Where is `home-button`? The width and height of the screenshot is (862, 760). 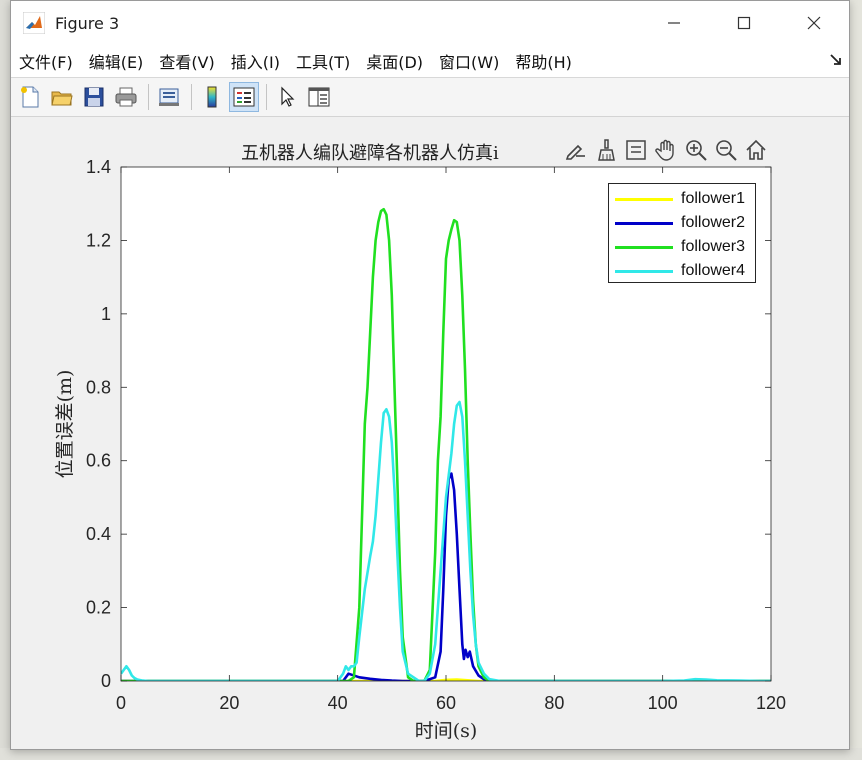
home-button is located at coordinates (756, 150).